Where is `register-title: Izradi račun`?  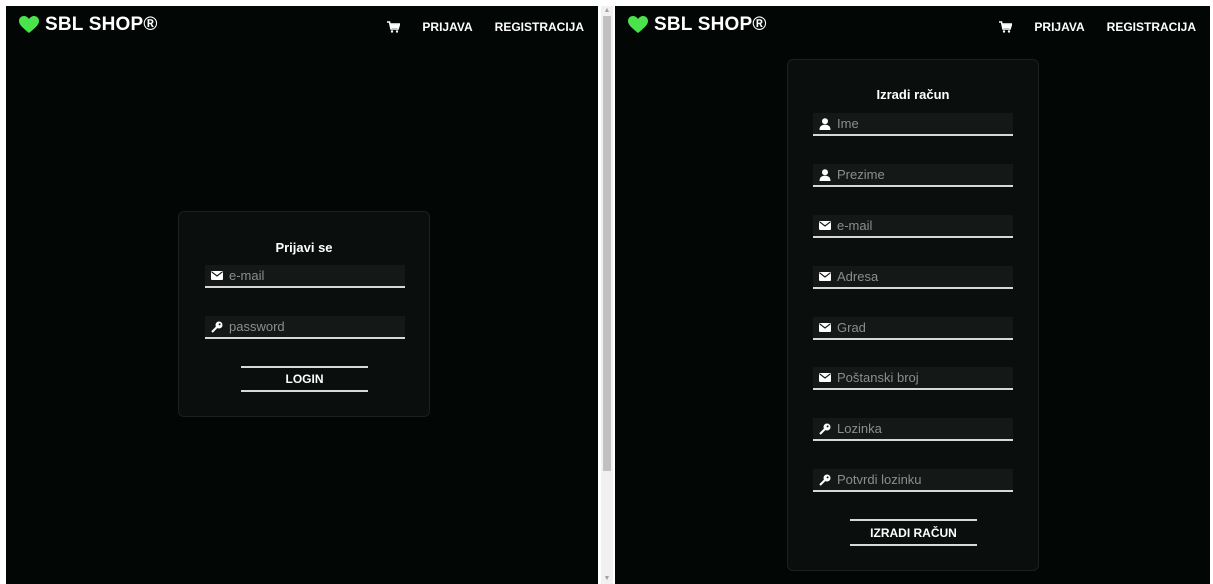
register-title: Izradi račun is located at coordinates (913, 94).